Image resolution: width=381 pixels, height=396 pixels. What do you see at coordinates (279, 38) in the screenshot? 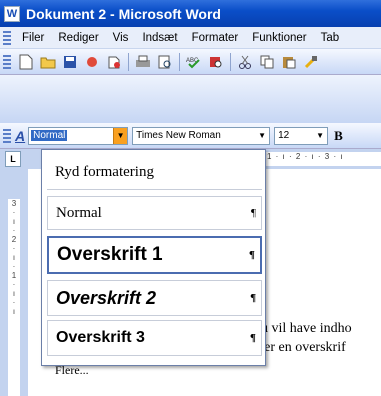
I see `menu-funktioner: Funktioner` at bounding box center [279, 38].